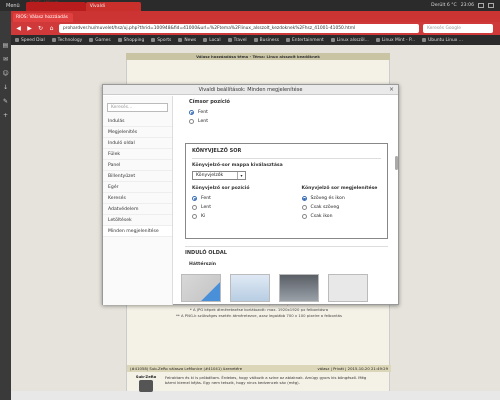  What do you see at coordinates (286, 153) in the screenshot?
I see `bookmarks-bar-heading: KÖNYVJELZŐ SOR` at bounding box center [286, 153].